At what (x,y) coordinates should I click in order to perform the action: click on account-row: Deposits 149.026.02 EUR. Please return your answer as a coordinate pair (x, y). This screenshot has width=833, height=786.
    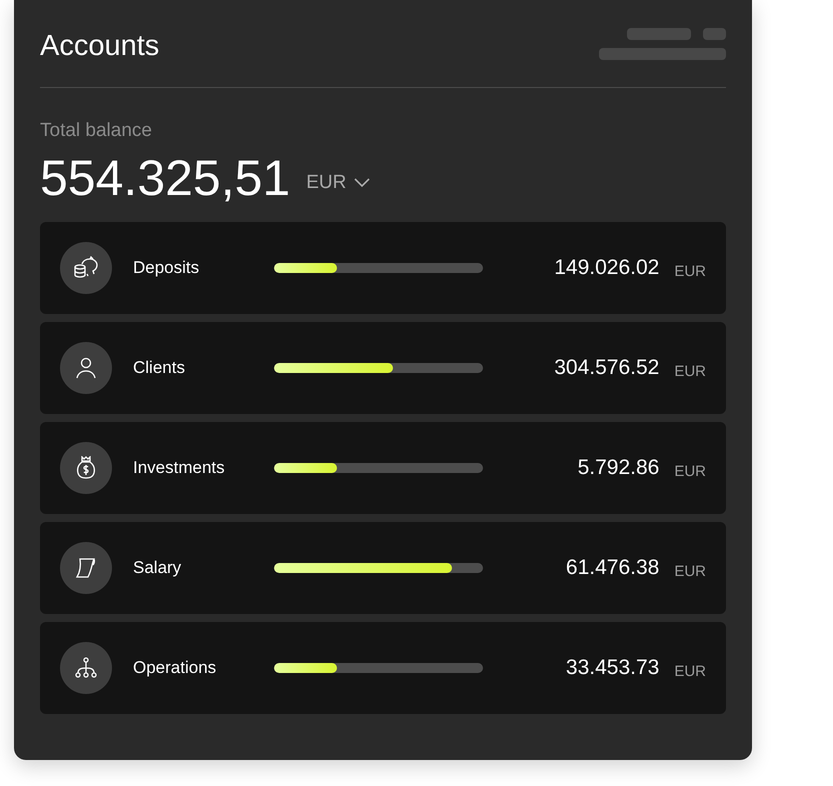
    Looking at the image, I should click on (383, 268).